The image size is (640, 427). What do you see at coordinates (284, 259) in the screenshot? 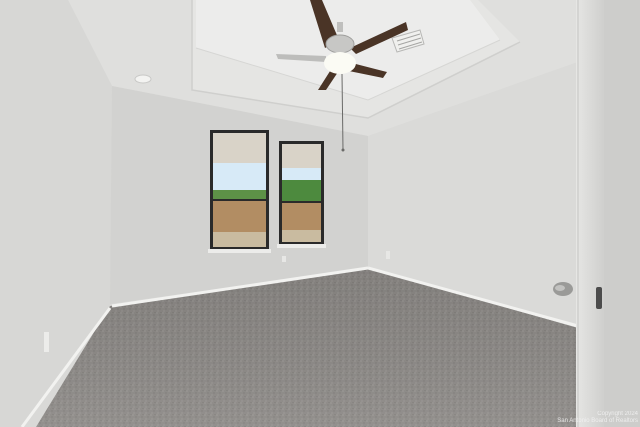
I see `outlet-back-wall` at bounding box center [284, 259].